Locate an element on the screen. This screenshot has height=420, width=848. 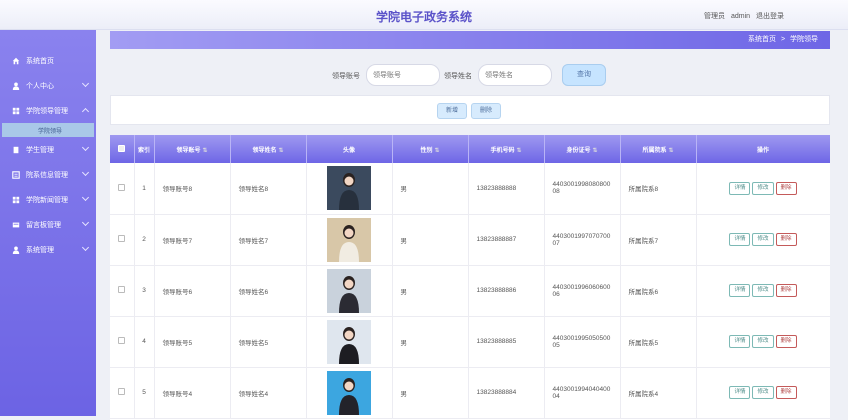
breadcrumb: 系统首页 > 学院领导 is located at coordinates (470, 40).